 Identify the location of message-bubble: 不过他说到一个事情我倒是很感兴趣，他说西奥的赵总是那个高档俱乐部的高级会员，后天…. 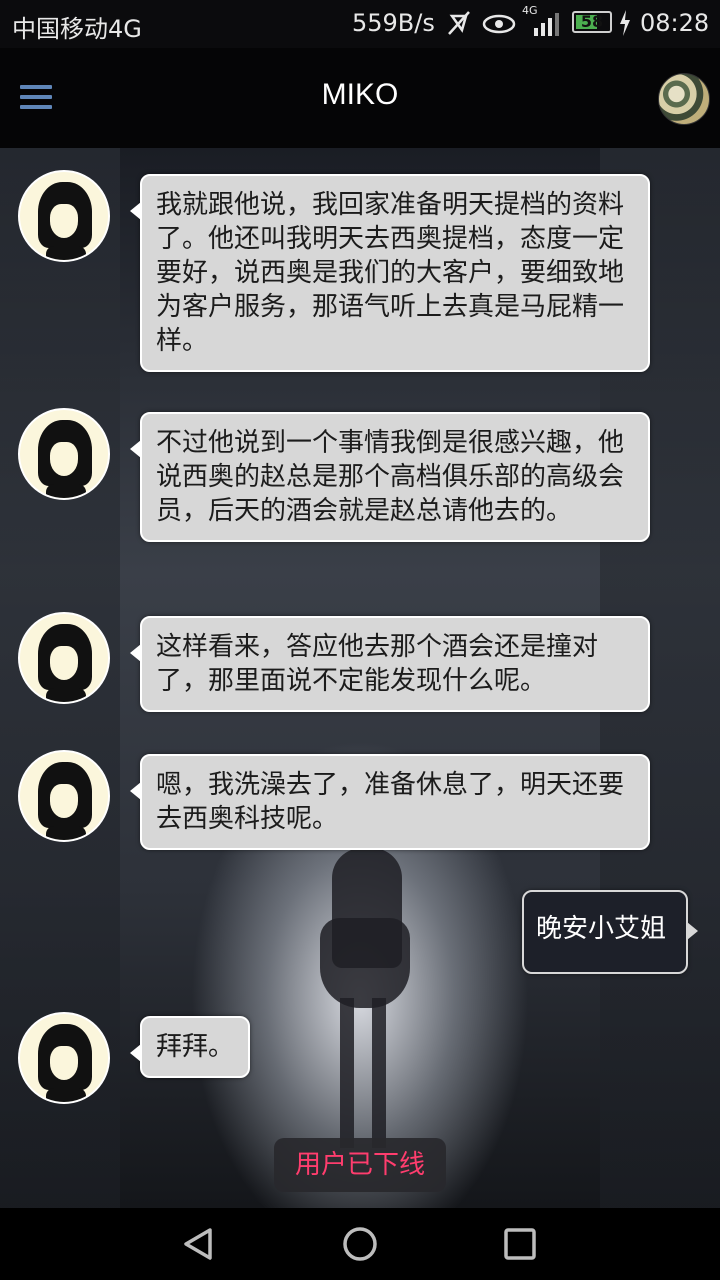
(390, 477).